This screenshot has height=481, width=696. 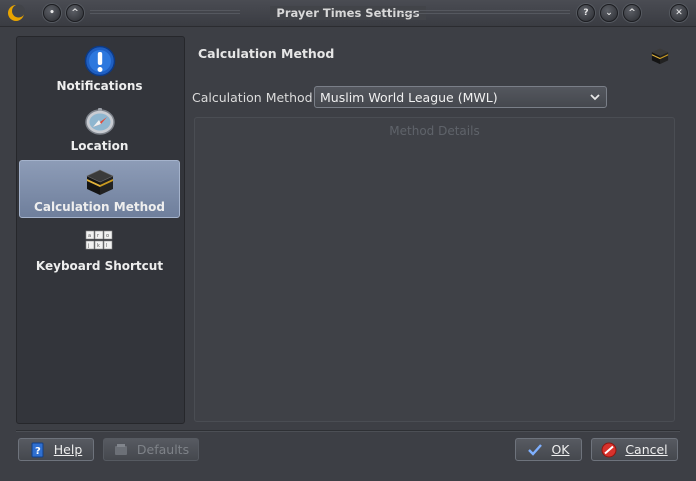 I want to click on svg-text: l, so click(x=106, y=246).